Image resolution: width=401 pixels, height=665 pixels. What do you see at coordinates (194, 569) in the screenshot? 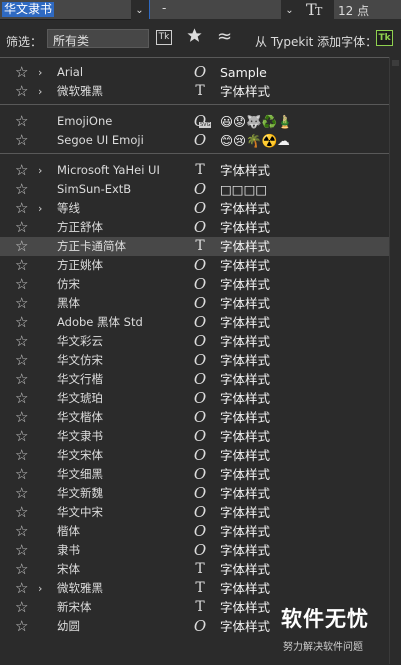
I see `font-list-item: ☆ 宋体 T 字体样式` at bounding box center [194, 569].